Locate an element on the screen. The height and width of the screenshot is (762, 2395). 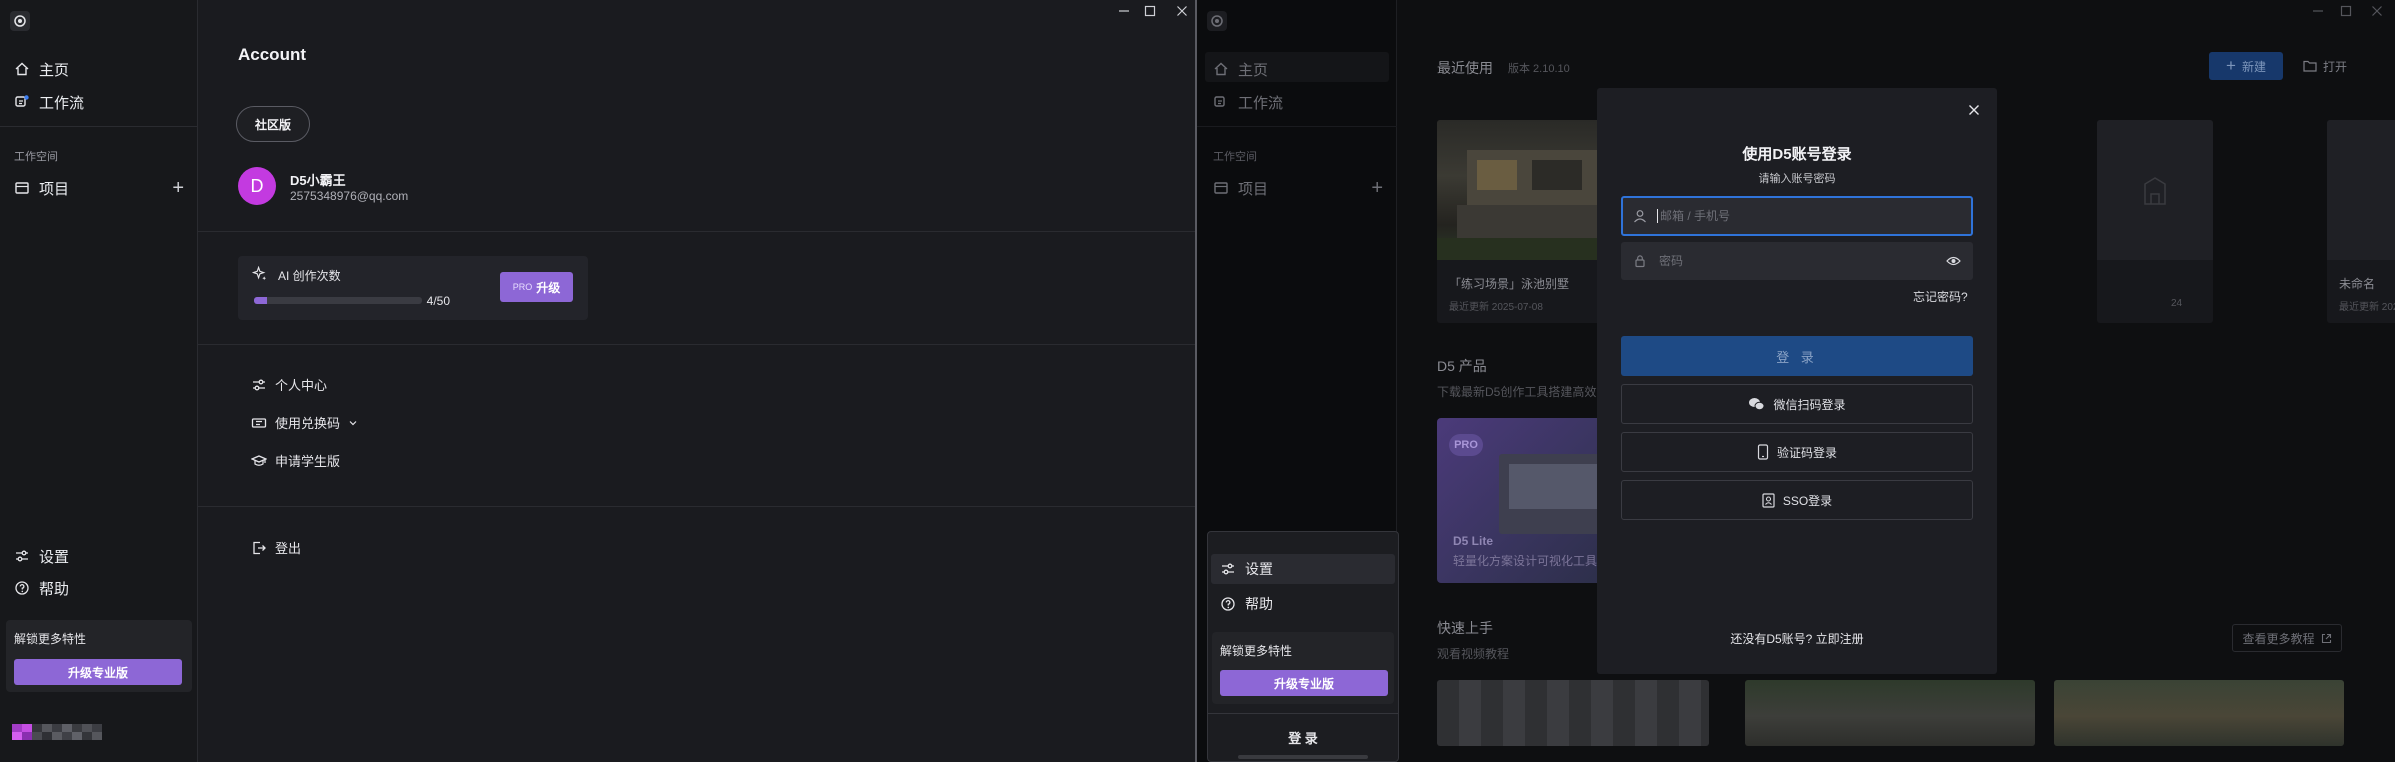
eye-icon is located at coordinates (1953, 261).